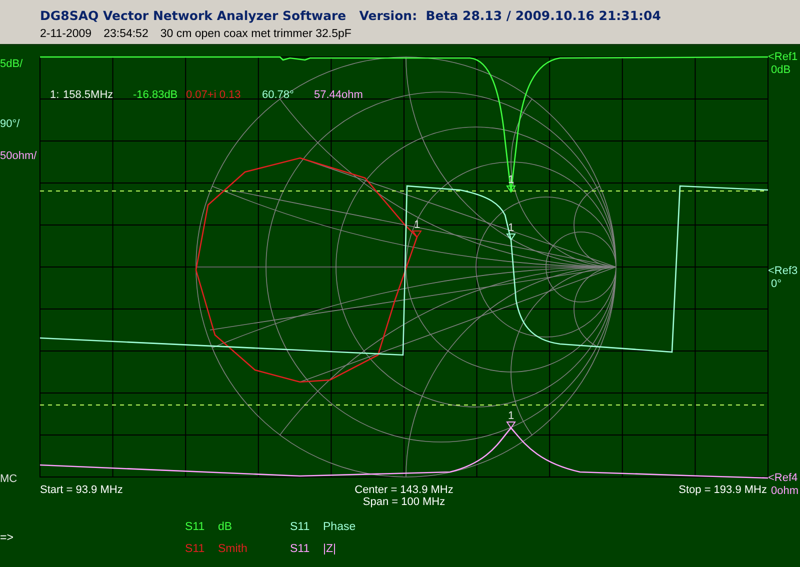 This screenshot has height=567, width=800. Describe the element at coordinates (783, 57) in the screenshot. I see `reference-label: <Ref1` at that location.